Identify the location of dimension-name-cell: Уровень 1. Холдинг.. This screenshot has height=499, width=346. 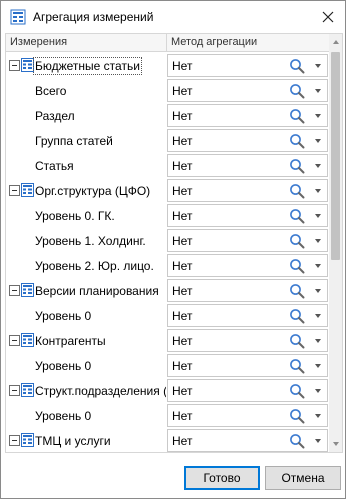
(86, 240).